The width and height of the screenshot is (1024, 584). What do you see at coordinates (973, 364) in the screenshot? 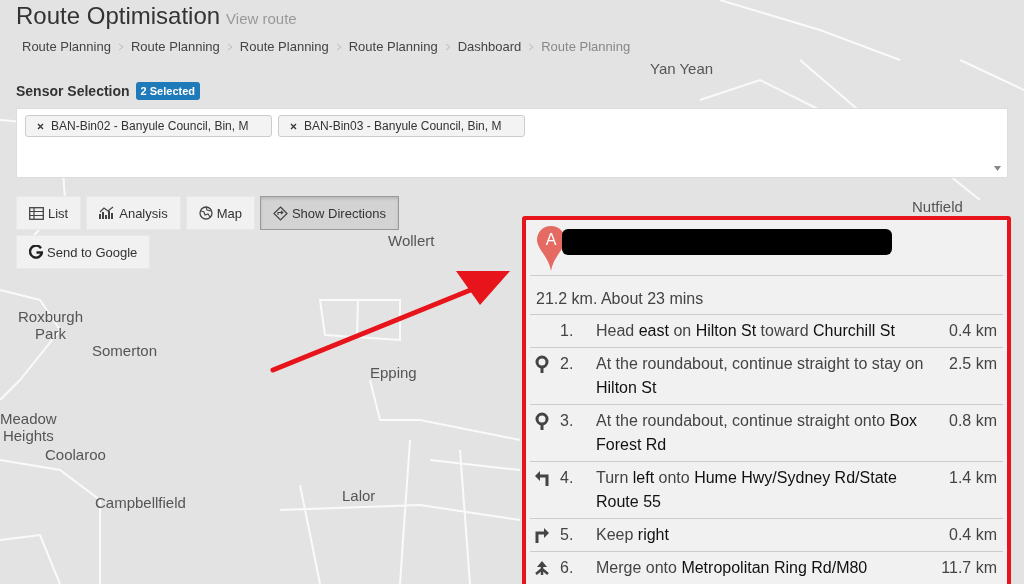
I see `step-distance: 2.5 km` at bounding box center [973, 364].